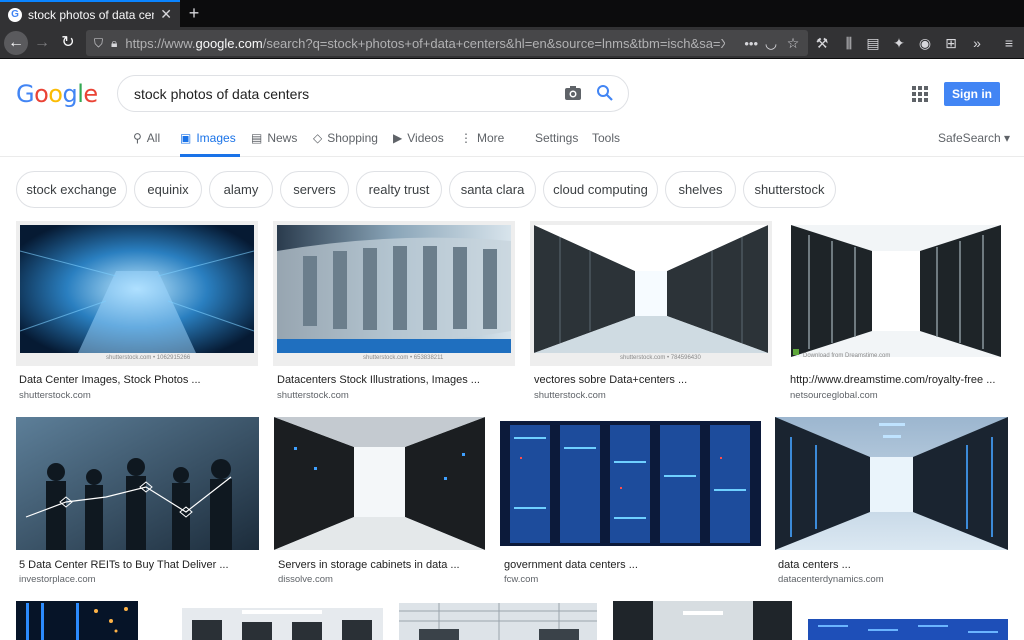 Image resolution: width=1024 pixels, height=640 pixels. I want to click on back-button-icon: ←, so click(16, 43).